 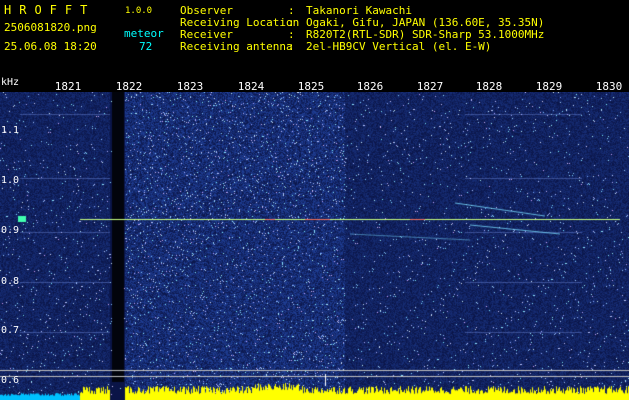 I want to click on freq-tick-1-1: 1.1, so click(x=10, y=130).